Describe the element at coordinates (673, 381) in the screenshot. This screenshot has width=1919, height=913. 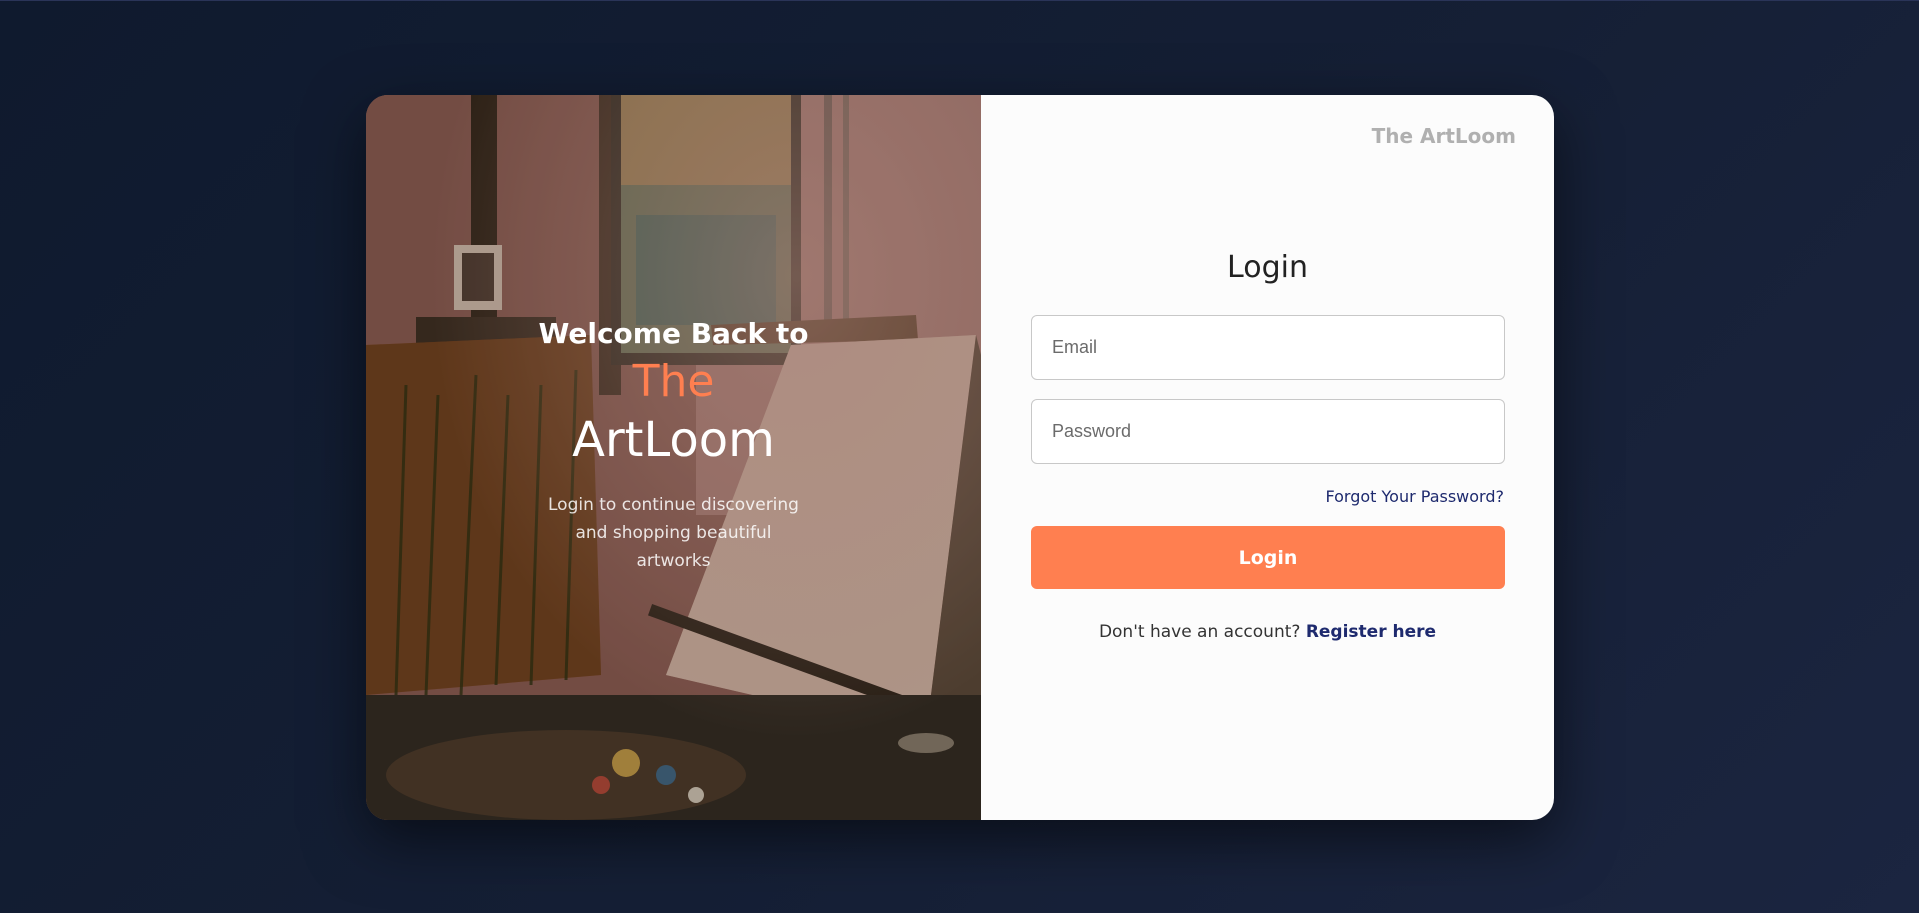
I see `brand-the-text: The` at that location.